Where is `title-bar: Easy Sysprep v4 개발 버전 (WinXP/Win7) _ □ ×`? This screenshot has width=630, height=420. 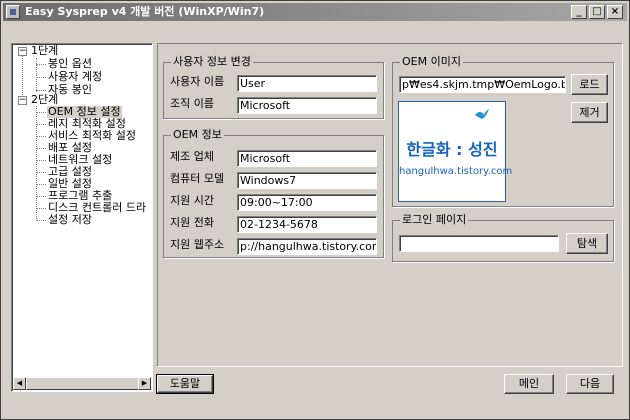
title-bar: Easy Sysprep v4 개발 버전 (WinXP/Win7) _ □ × is located at coordinates (315, 12).